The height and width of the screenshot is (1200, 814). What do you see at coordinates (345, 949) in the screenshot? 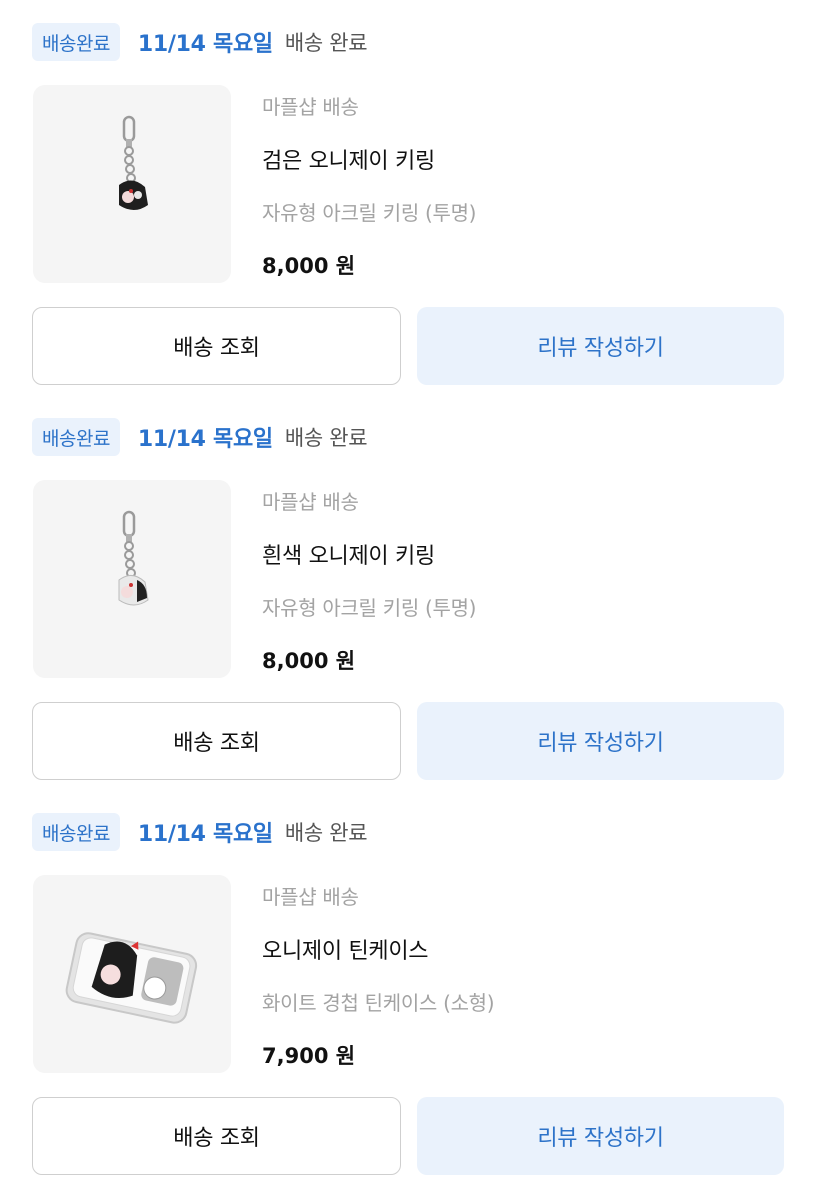
I see `product-name: 오니제이 틴케이스` at bounding box center [345, 949].